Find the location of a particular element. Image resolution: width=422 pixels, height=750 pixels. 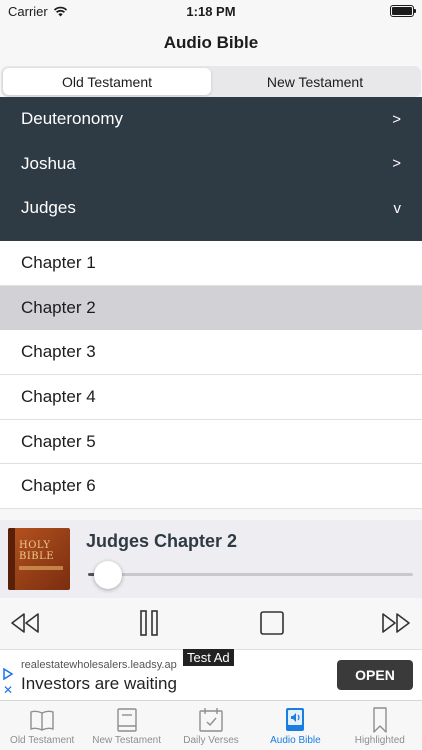

ad-url: realestatewholesalers.leadsy.ap is located at coordinates (99, 665).